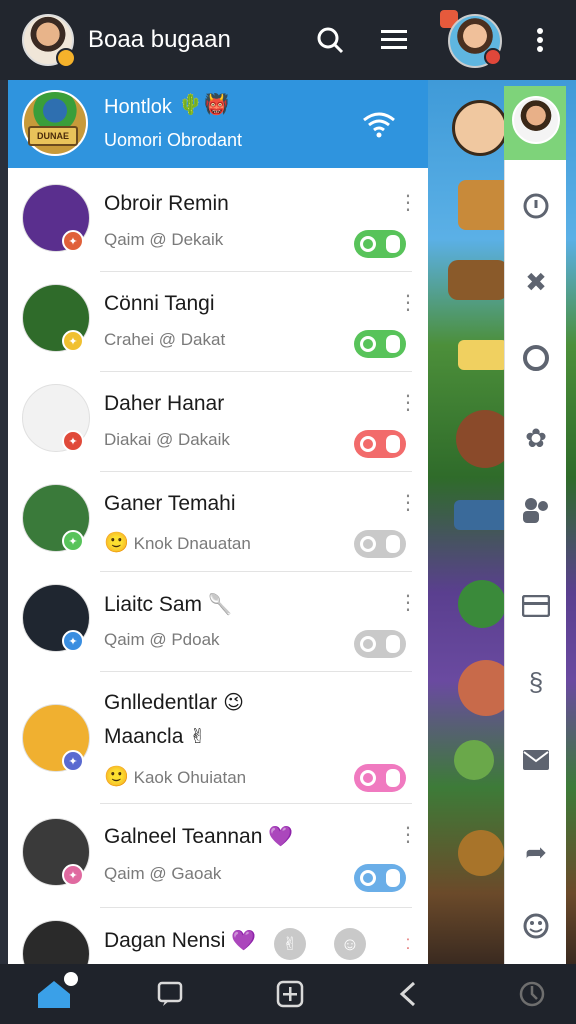  Describe the element at coordinates (536, 510) in the screenshot. I see `people-icon` at that location.